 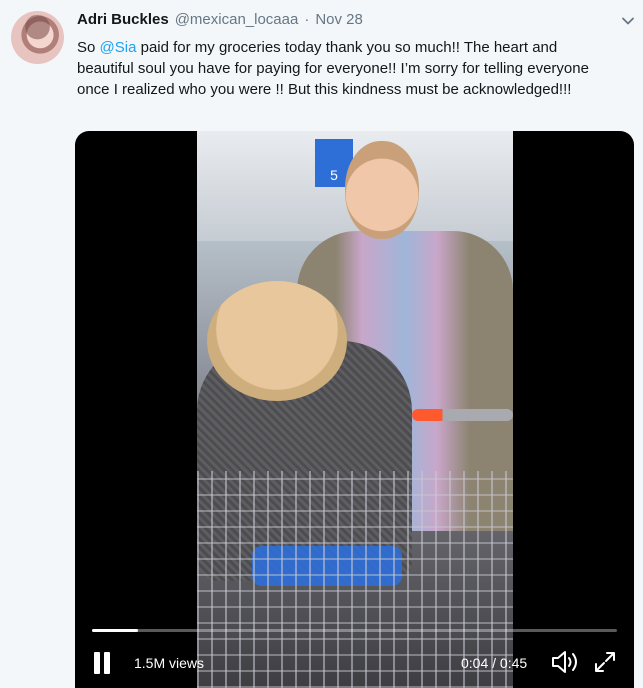 What do you see at coordinates (382, 190) in the screenshot?
I see `video-scene-woman-head` at bounding box center [382, 190].